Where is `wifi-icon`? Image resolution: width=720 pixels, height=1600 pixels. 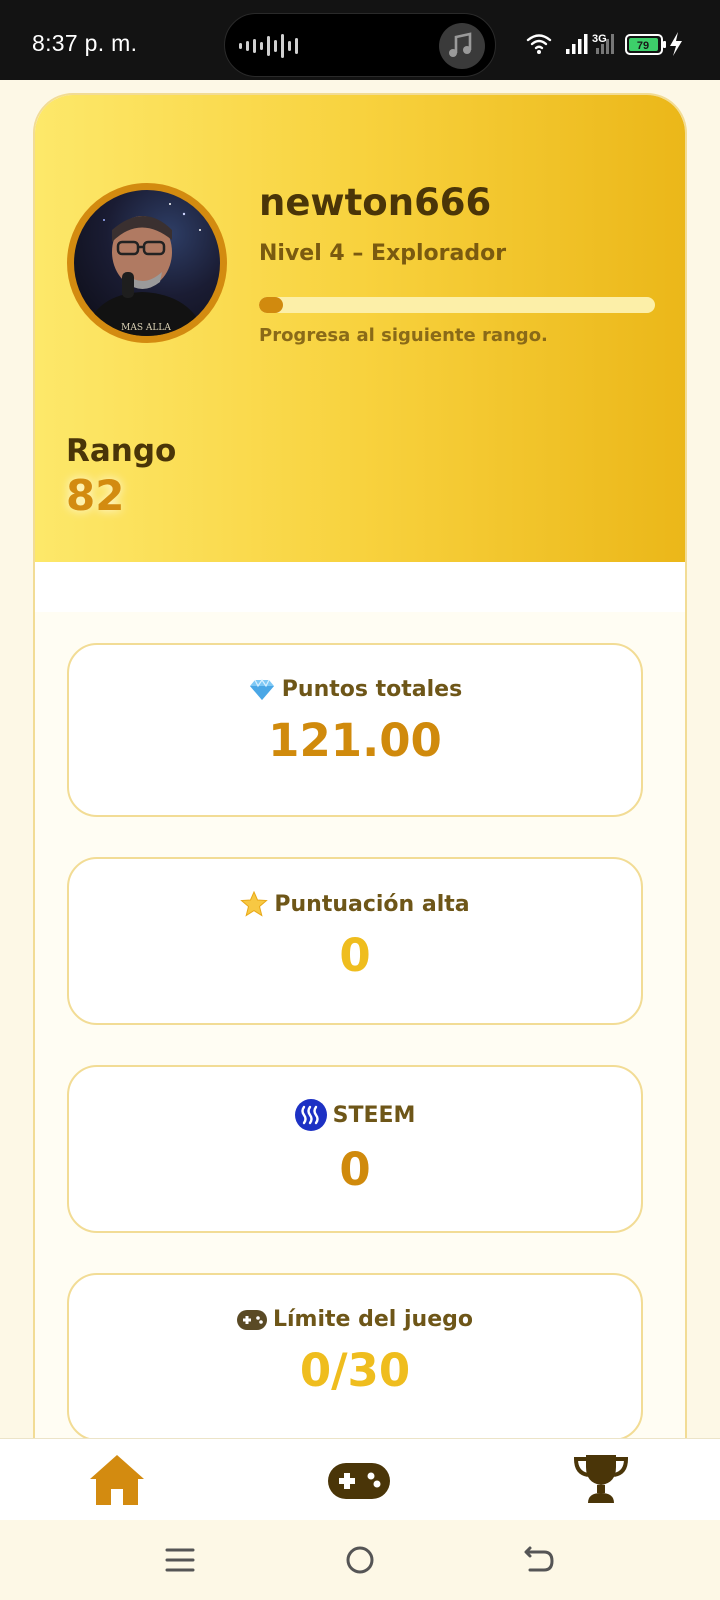
wifi-icon is located at coordinates (539, 42).